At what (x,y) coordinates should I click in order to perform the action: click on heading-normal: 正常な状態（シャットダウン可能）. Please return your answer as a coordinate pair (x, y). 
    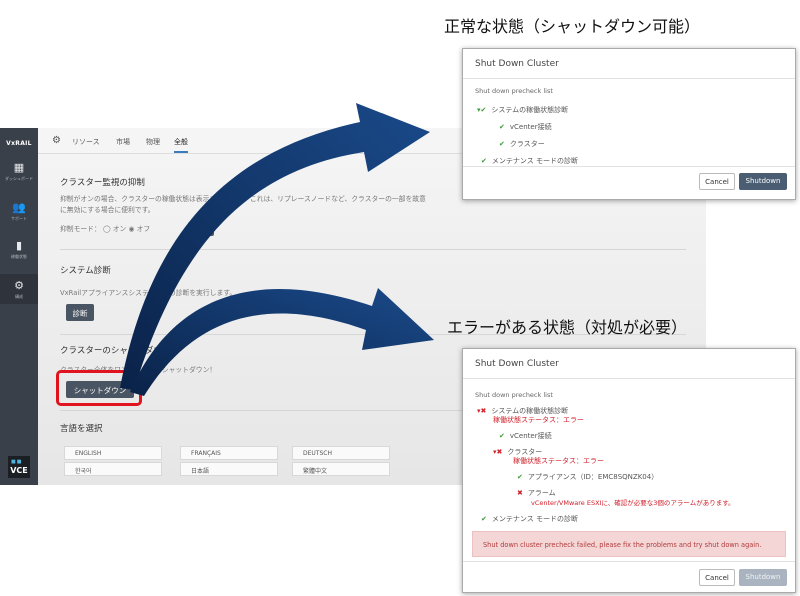
    Looking at the image, I should click on (572, 26).